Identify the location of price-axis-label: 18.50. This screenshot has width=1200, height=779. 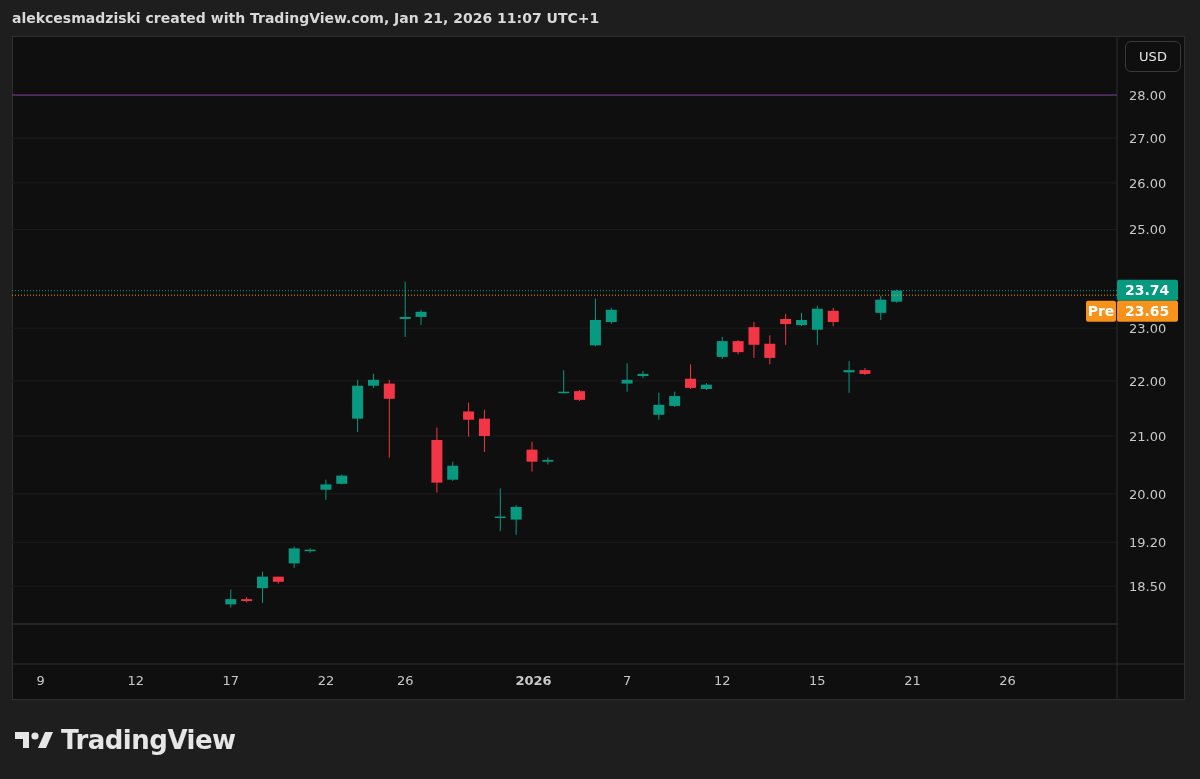
(1148, 587).